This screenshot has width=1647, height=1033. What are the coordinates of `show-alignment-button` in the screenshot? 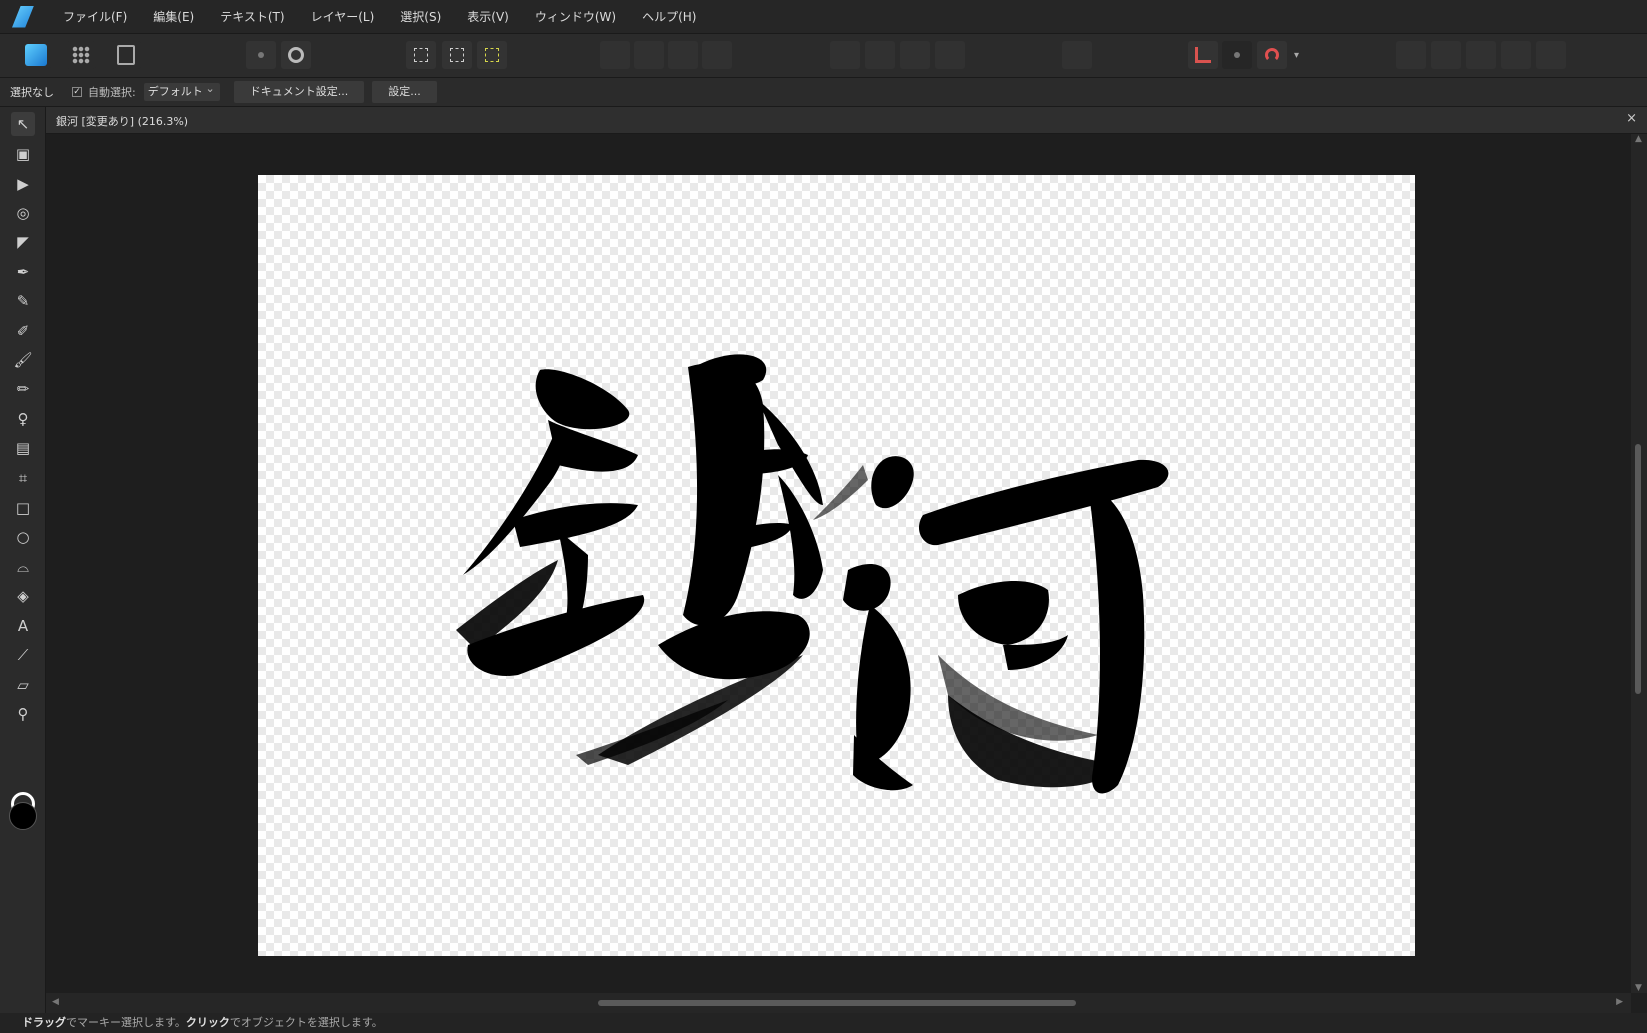 It's located at (492, 55).